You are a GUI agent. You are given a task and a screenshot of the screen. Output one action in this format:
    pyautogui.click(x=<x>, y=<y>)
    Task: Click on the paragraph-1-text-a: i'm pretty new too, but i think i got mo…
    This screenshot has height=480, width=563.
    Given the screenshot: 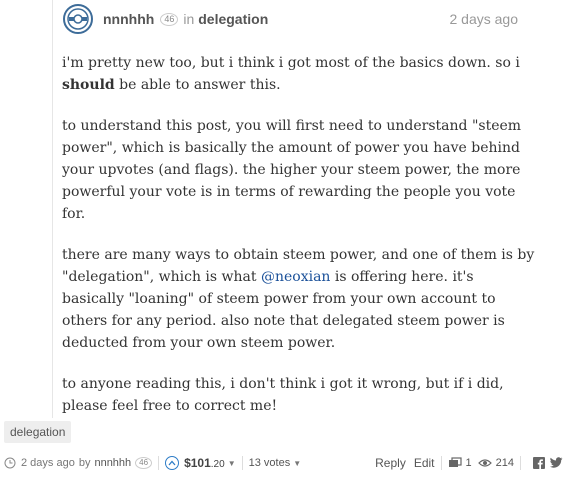 What is the action you would take?
    pyautogui.click(x=291, y=63)
    